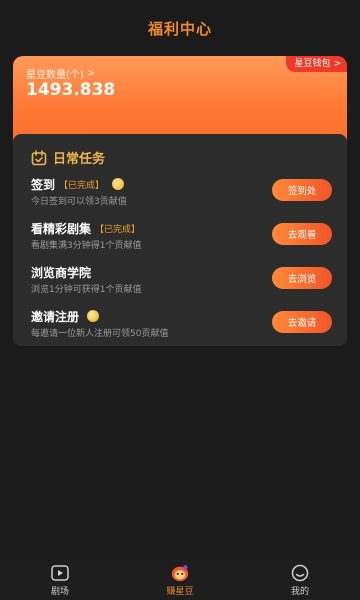 This screenshot has height=600, width=360. I want to click on task-item-watch-episodes: 看精彩剧集 【已完成】 看剧集满3分钟得1个贡献值 去观看, so click(182, 236).